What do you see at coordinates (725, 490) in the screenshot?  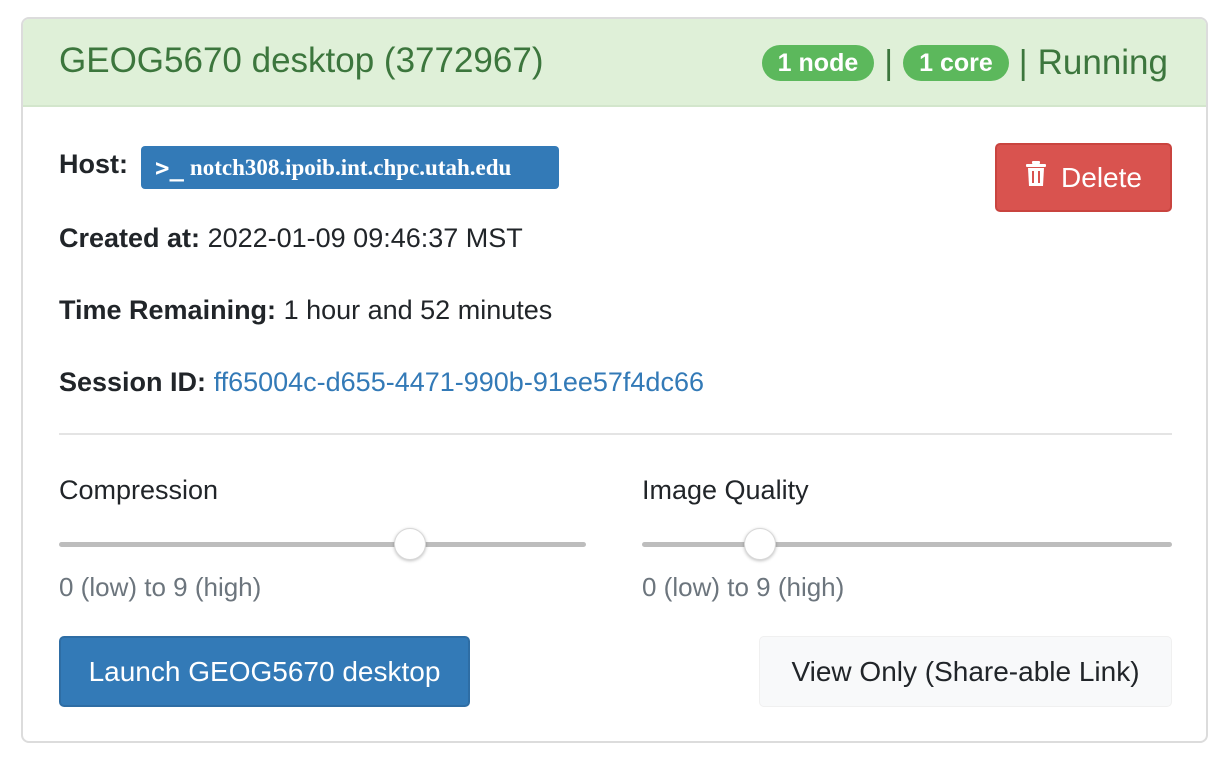 I see `image-quality-label: Image Quality` at bounding box center [725, 490].